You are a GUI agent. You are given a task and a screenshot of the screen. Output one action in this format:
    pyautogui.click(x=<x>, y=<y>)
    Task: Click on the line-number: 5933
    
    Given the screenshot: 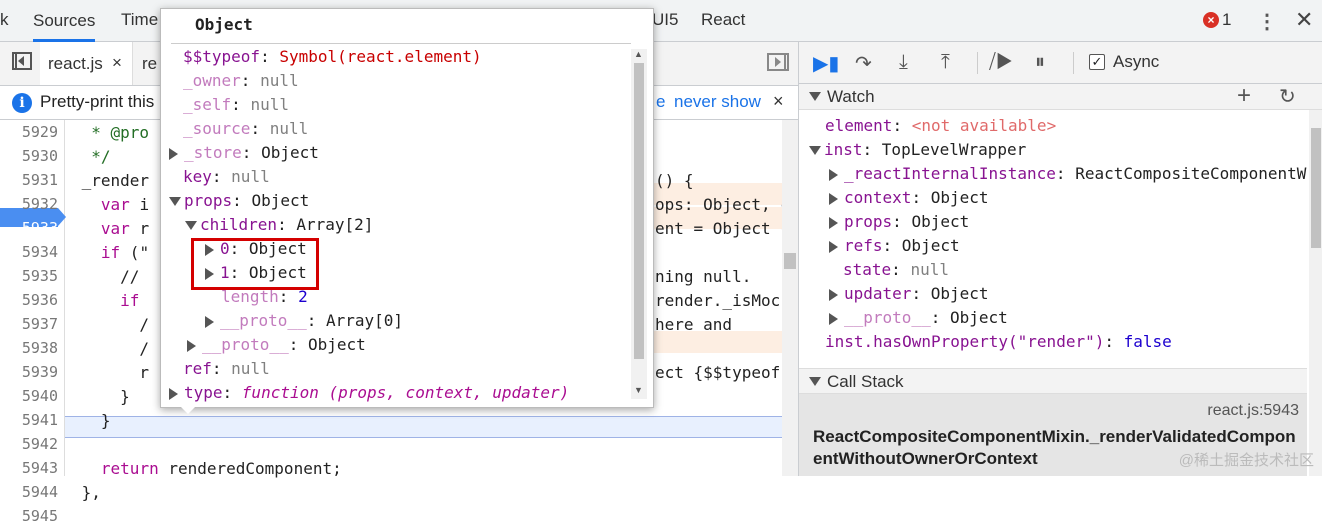 What is the action you would take?
    pyautogui.click(x=29, y=228)
    